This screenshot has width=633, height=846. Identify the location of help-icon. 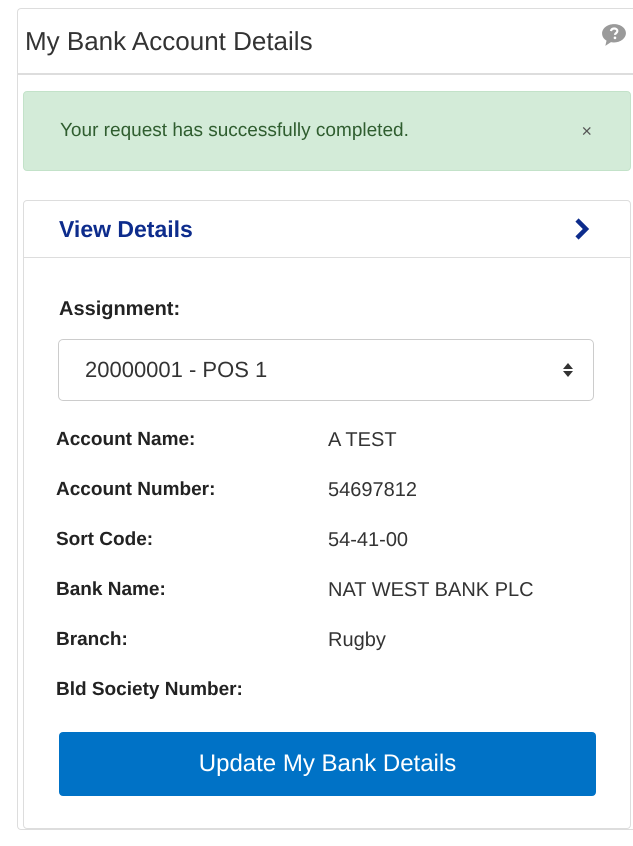
(614, 35).